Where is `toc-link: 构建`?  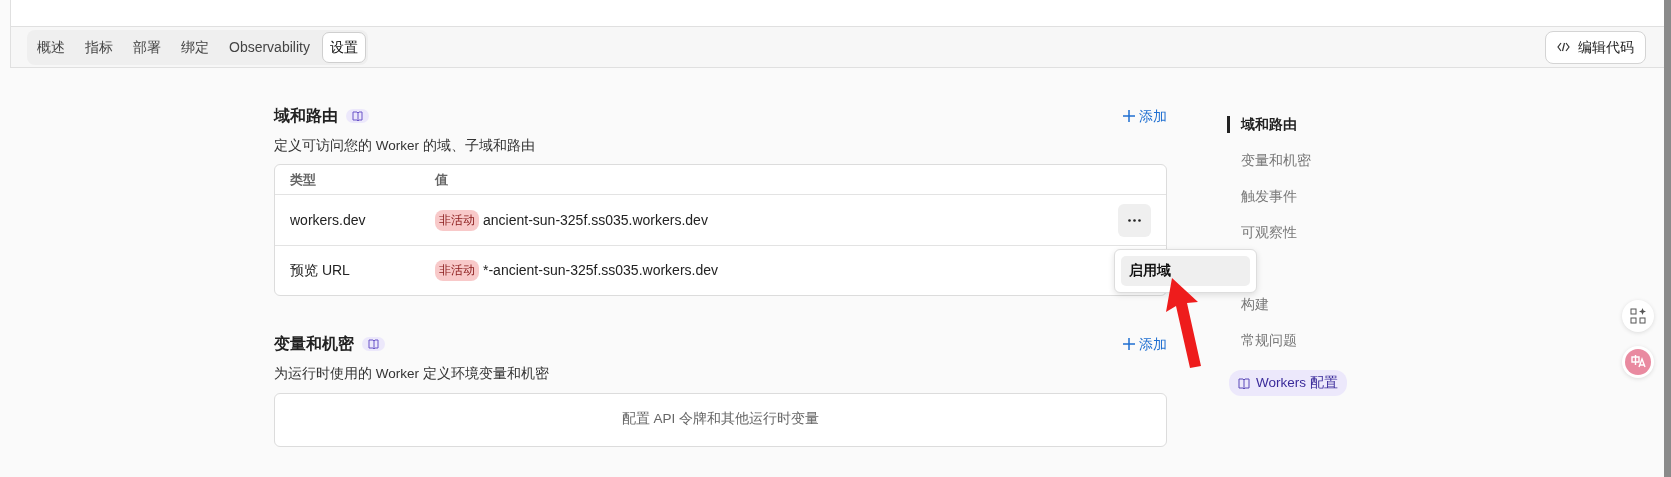 toc-link: 构建 is located at coordinates (1248, 304).